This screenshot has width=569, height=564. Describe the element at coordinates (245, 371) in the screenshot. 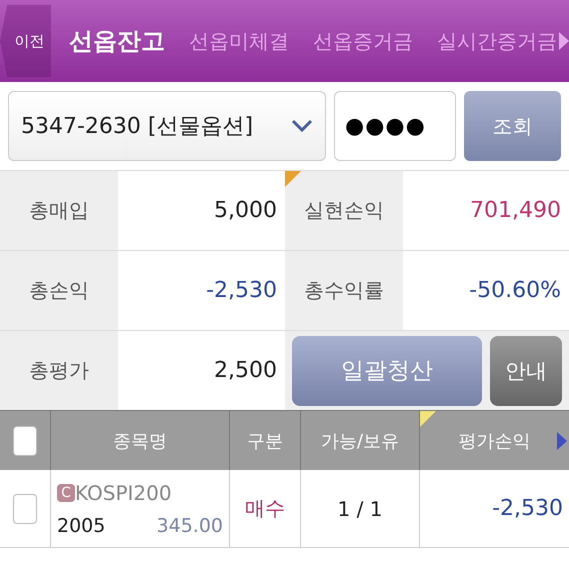

I see `summary-value: 2,500` at that location.